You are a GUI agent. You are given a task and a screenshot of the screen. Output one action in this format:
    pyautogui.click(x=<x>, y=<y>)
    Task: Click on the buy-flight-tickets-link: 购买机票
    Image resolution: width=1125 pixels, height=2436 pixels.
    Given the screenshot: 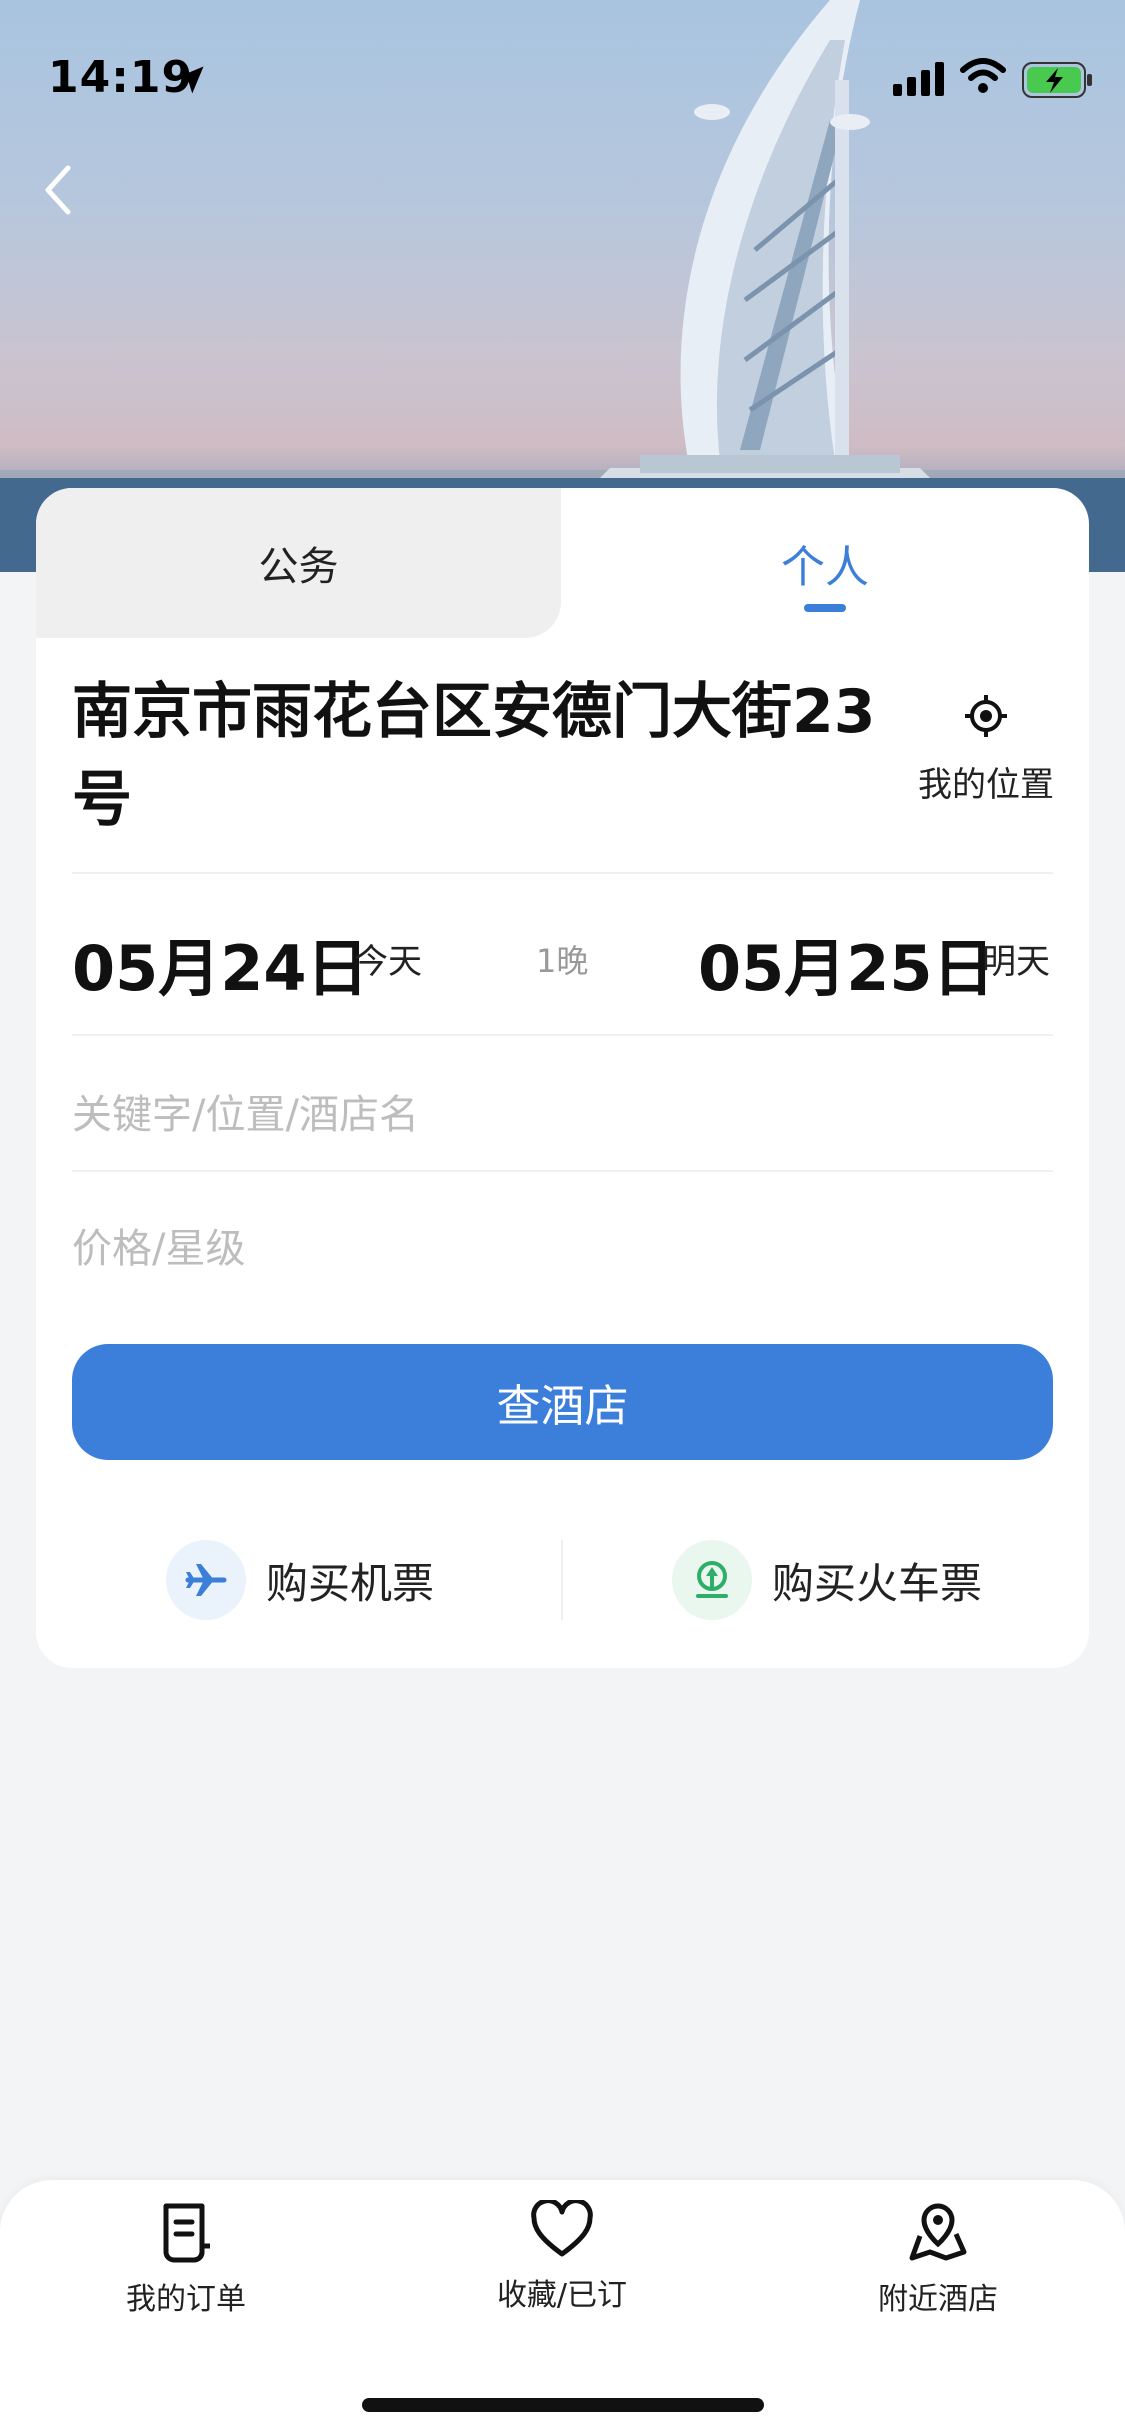 What is the action you would take?
    pyautogui.click(x=300, y=1580)
    